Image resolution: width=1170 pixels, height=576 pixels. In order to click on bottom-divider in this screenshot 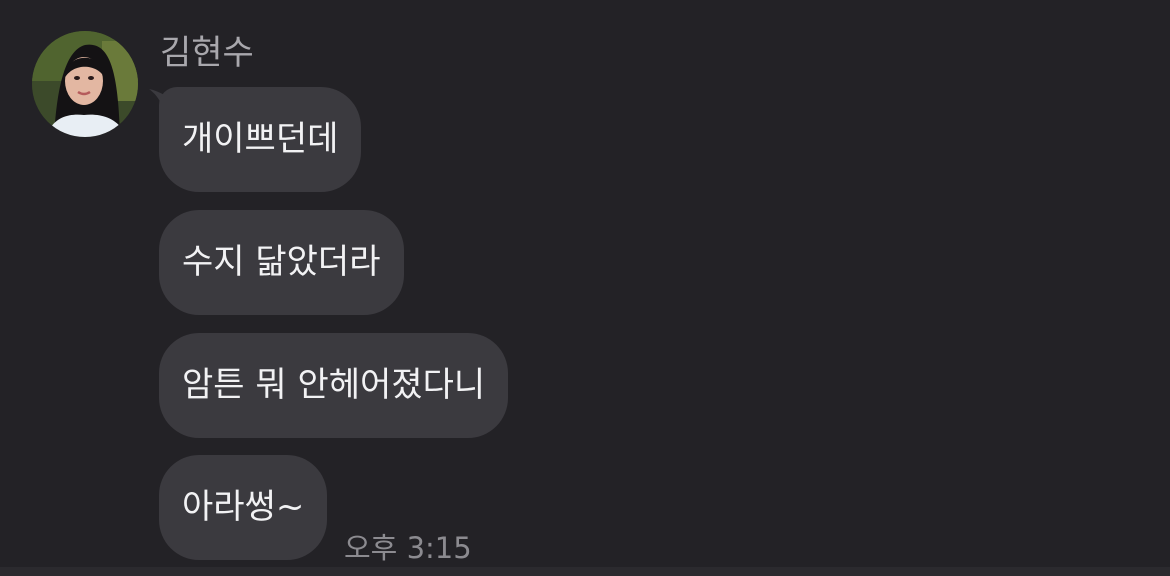, I will do `click(585, 571)`.